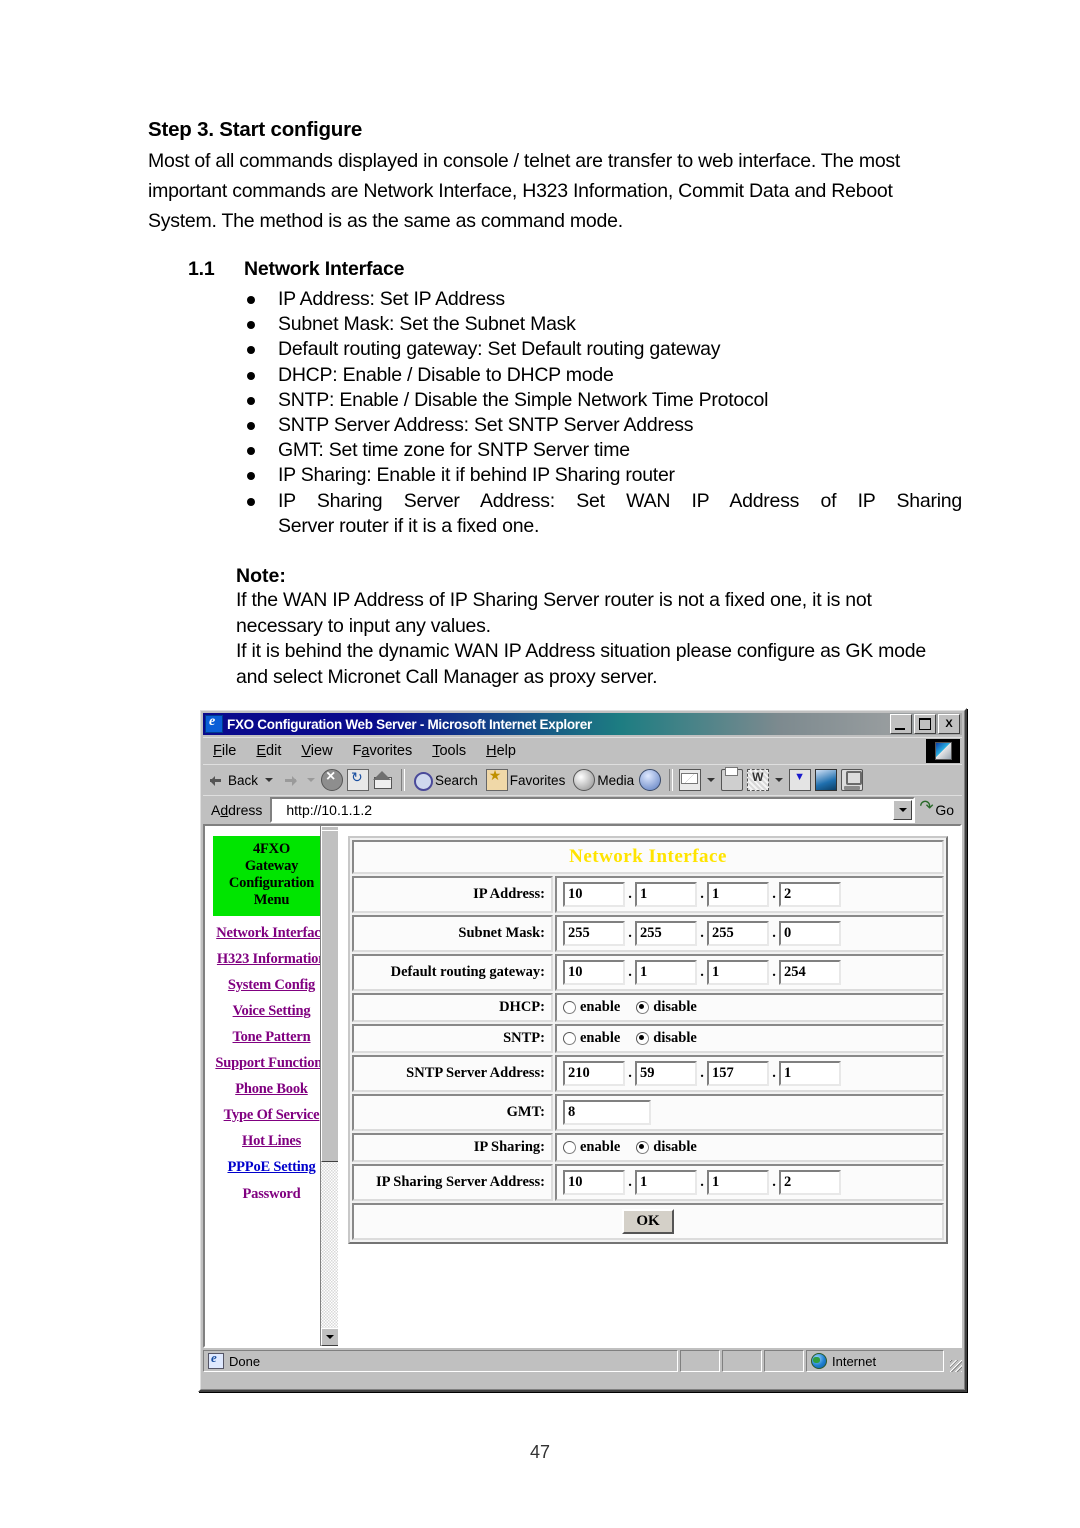  Describe the element at coordinates (569, 1008) in the screenshot. I see `dhcp-enable-radio` at that location.